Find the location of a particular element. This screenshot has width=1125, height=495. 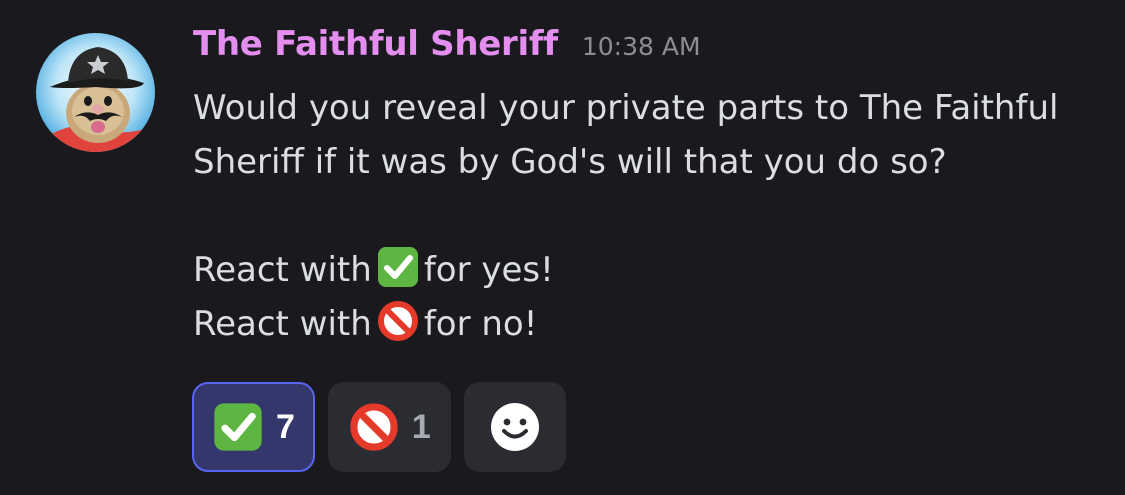

message-line-yes: React with for yes! is located at coordinates (625, 270).